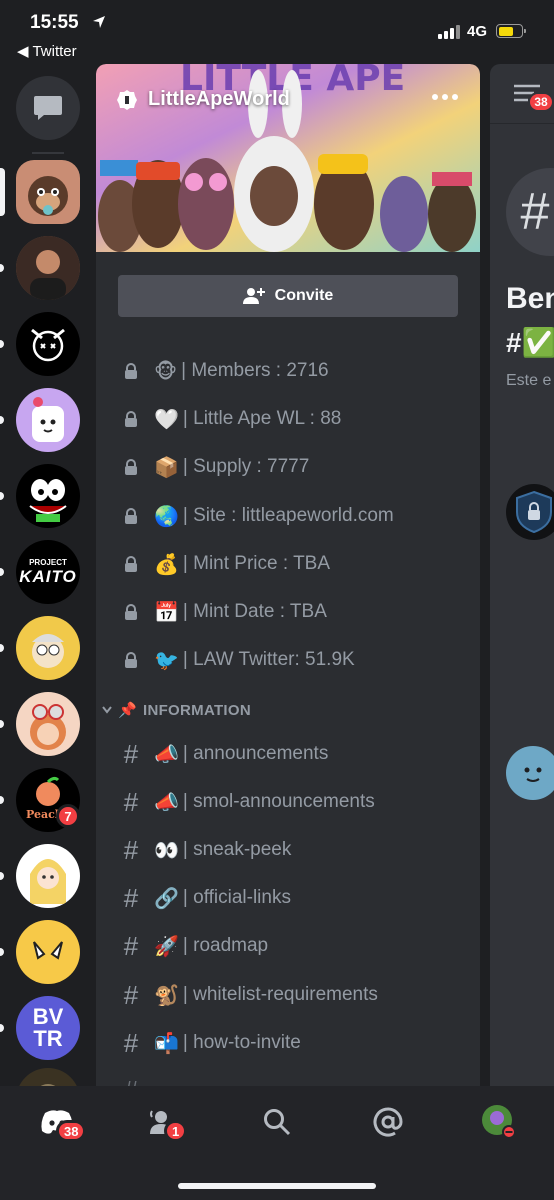  What do you see at coordinates (48, 192) in the screenshot?
I see `server-little-ape-world` at bounding box center [48, 192].